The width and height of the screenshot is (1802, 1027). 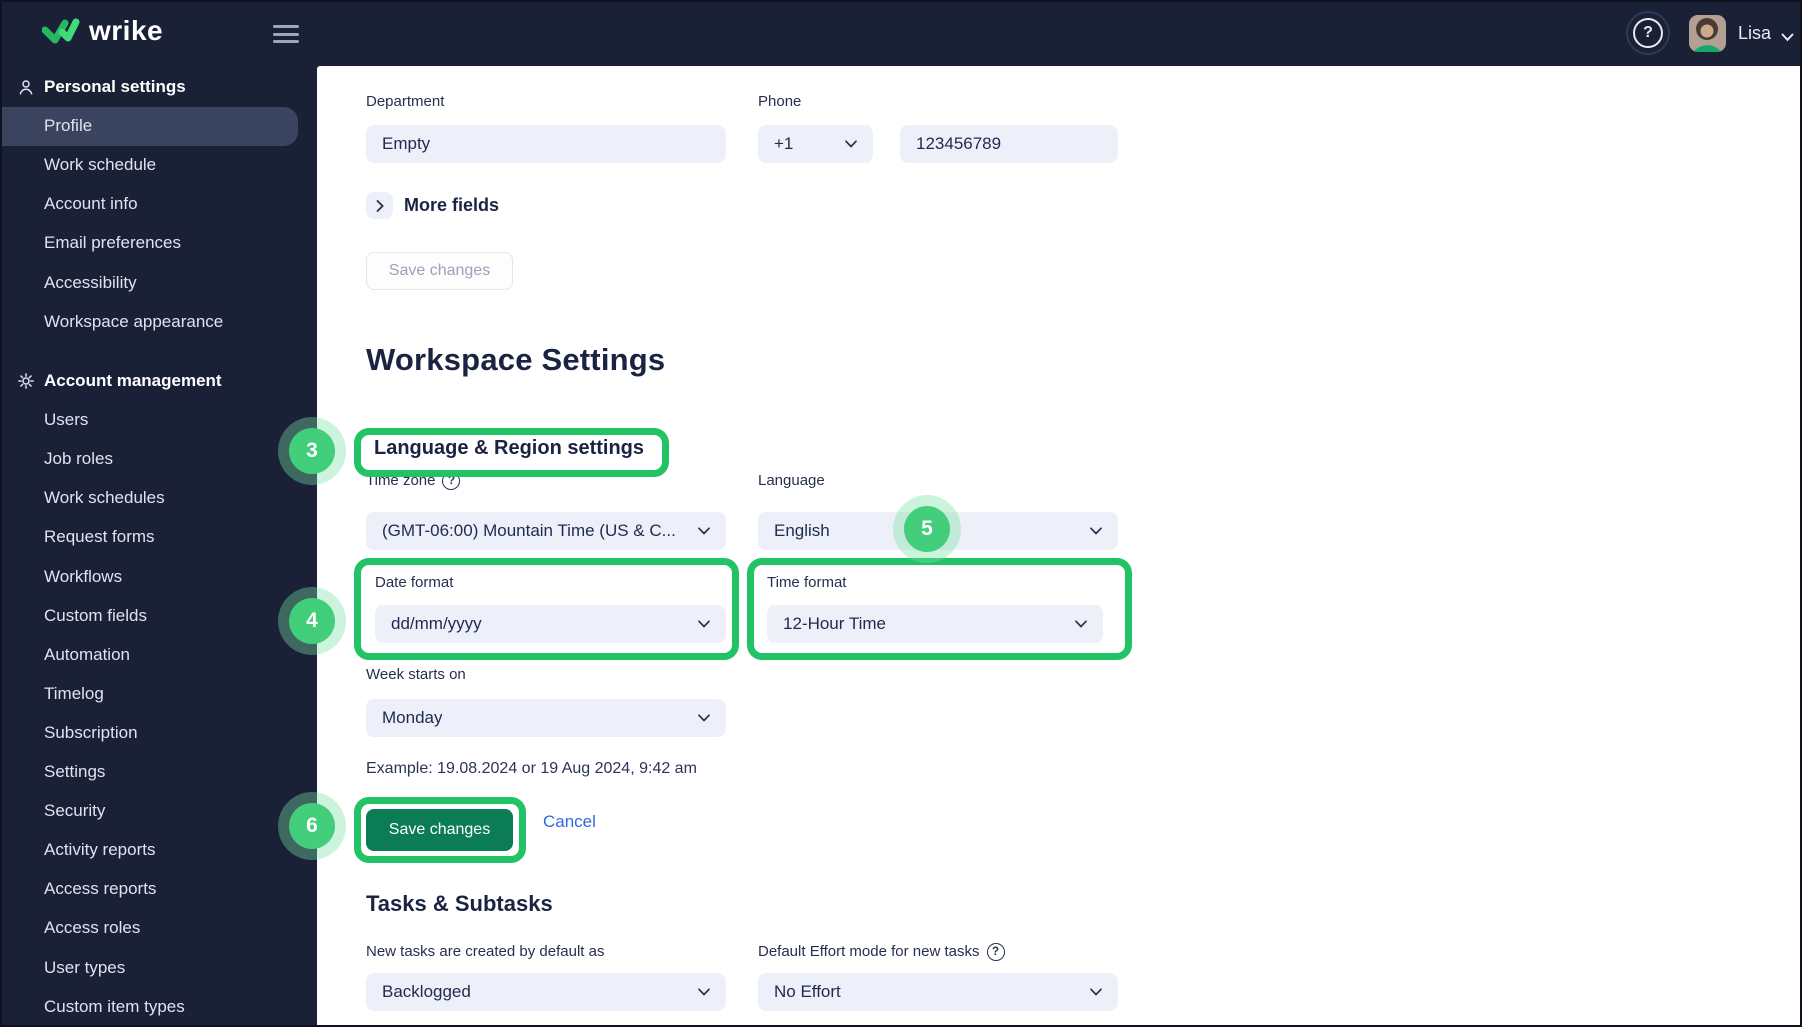 What do you see at coordinates (159, 165) in the screenshot?
I see `sidebar-item-work-schedule: Work schedule` at bounding box center [159, 165].